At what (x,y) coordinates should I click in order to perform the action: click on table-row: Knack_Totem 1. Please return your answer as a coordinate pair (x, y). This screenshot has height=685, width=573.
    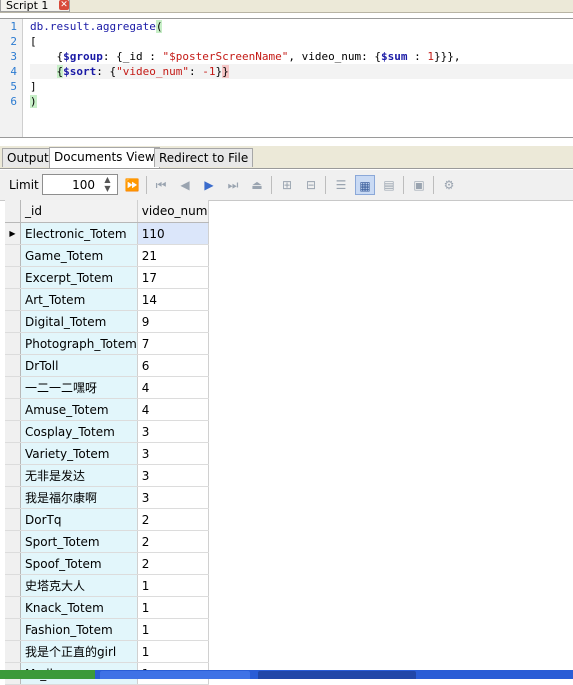
    Looking at the image, I should click on (107, 607).